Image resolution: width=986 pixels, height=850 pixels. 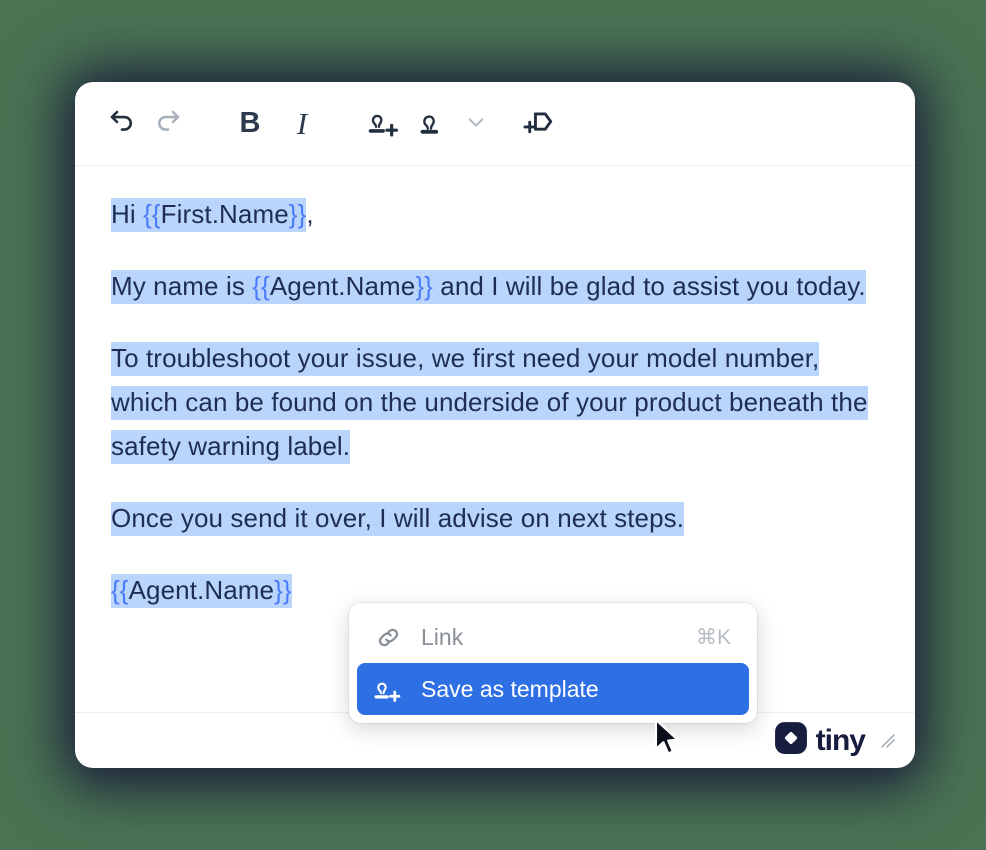 I want to click on paragraph-greeting: Hi {{First.Name}},, so click(x=495, y=214).